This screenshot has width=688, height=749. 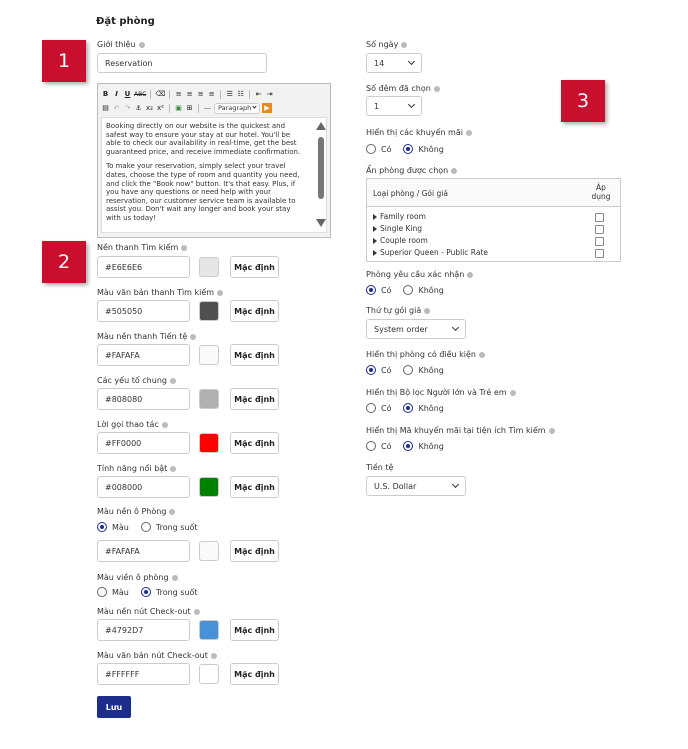 What do you see at coordinates (114, 707) in the screenshot?
I see `save-button: Lưu` at bounding box center [114, 707].